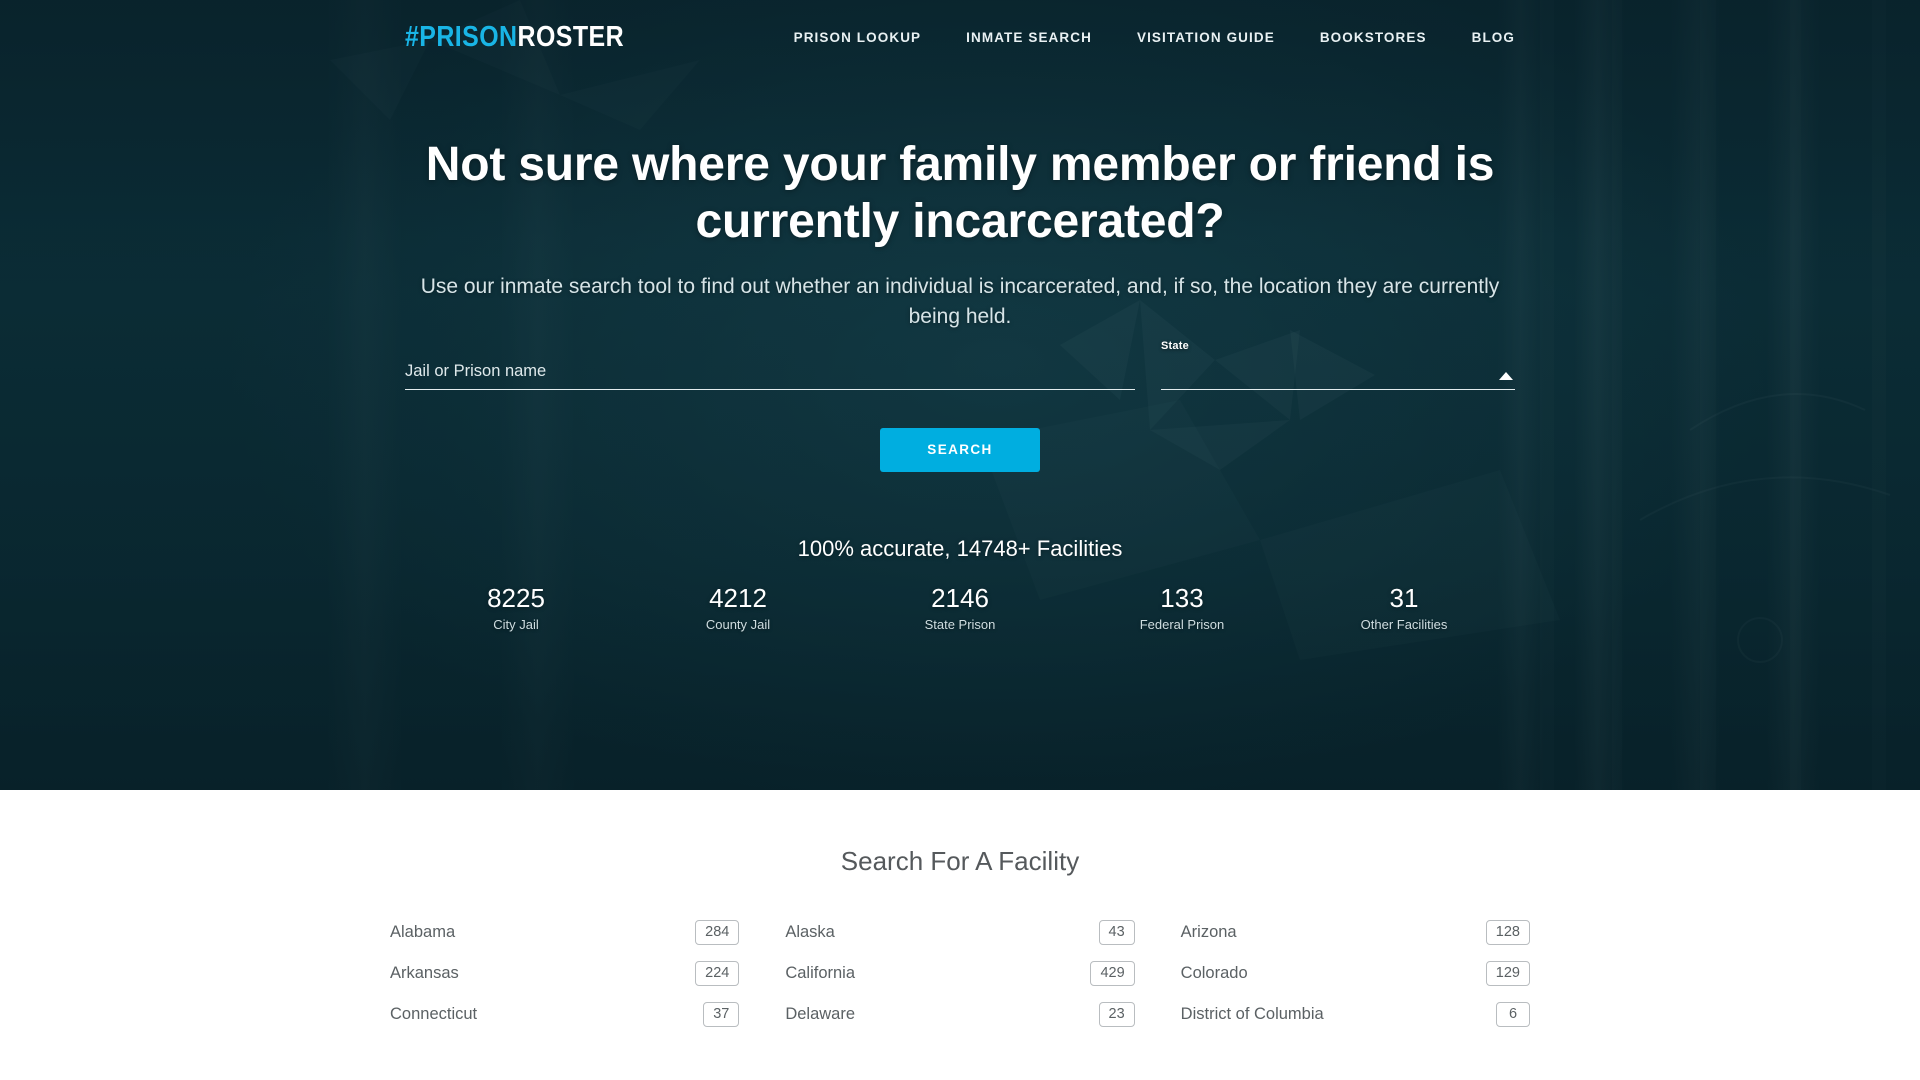 The image size is (1920, 1080). Describe the element at coordinates (960, 861) in the screenshot. I see `facility-section-title: Search For A Facility` at that location.